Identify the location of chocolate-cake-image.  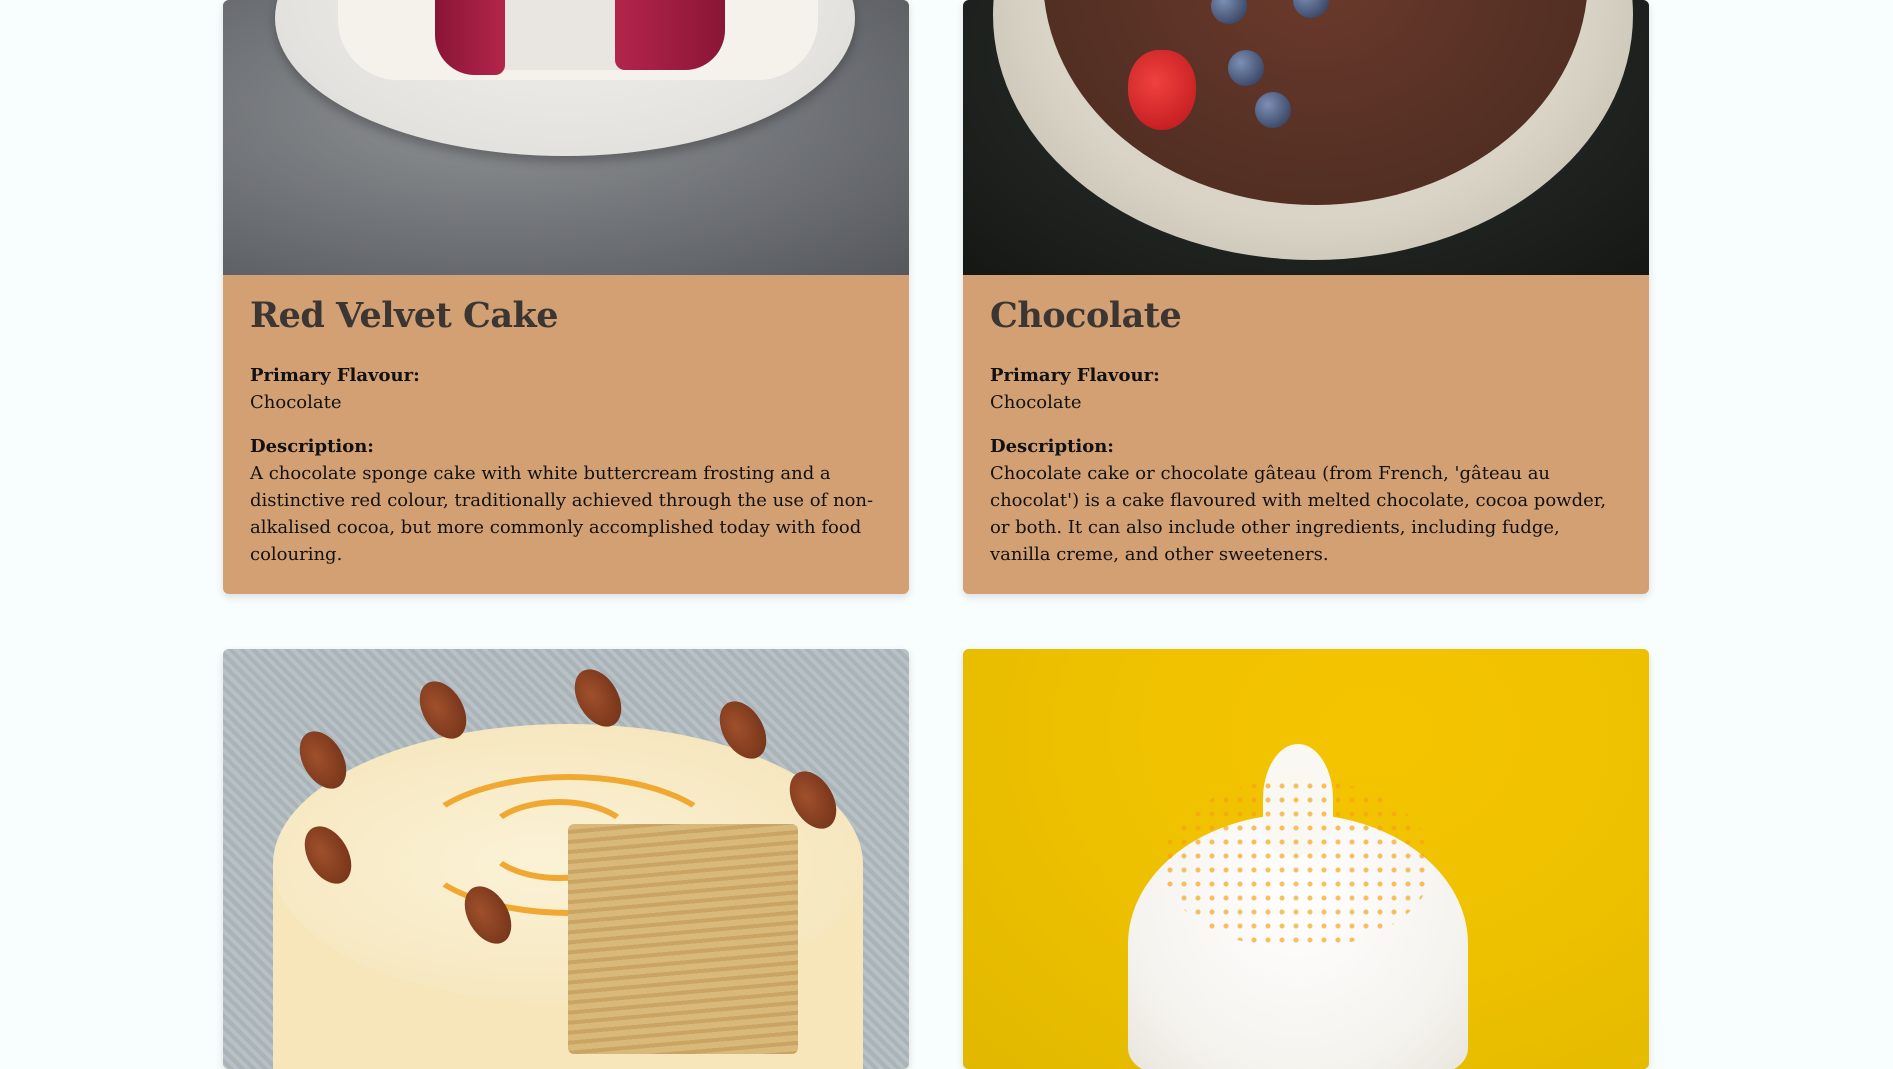
(1306, 137).